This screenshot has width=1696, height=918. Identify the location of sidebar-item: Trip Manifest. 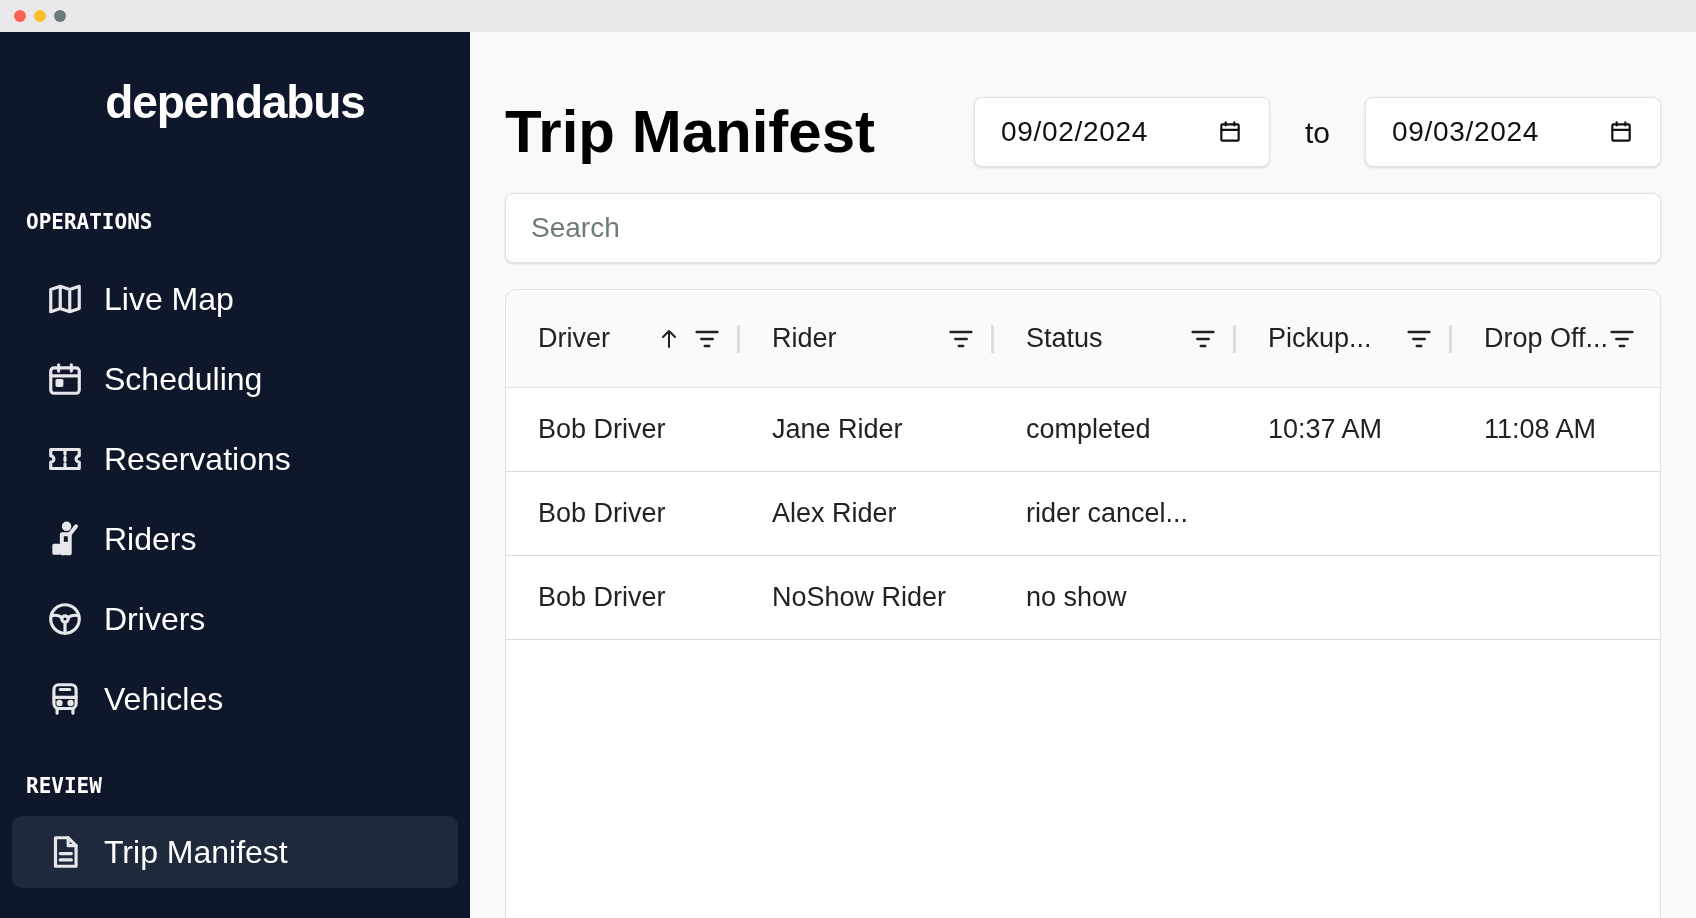
(235, 852).